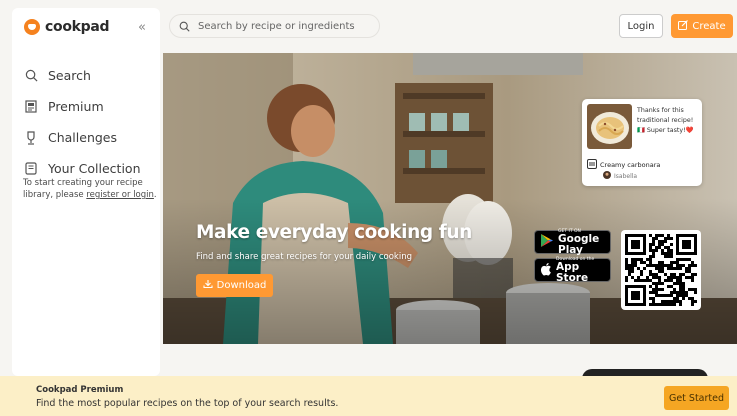  Describe the element at coordinates (683, 26) in the screenshot. I see `edit-icon` at that location.